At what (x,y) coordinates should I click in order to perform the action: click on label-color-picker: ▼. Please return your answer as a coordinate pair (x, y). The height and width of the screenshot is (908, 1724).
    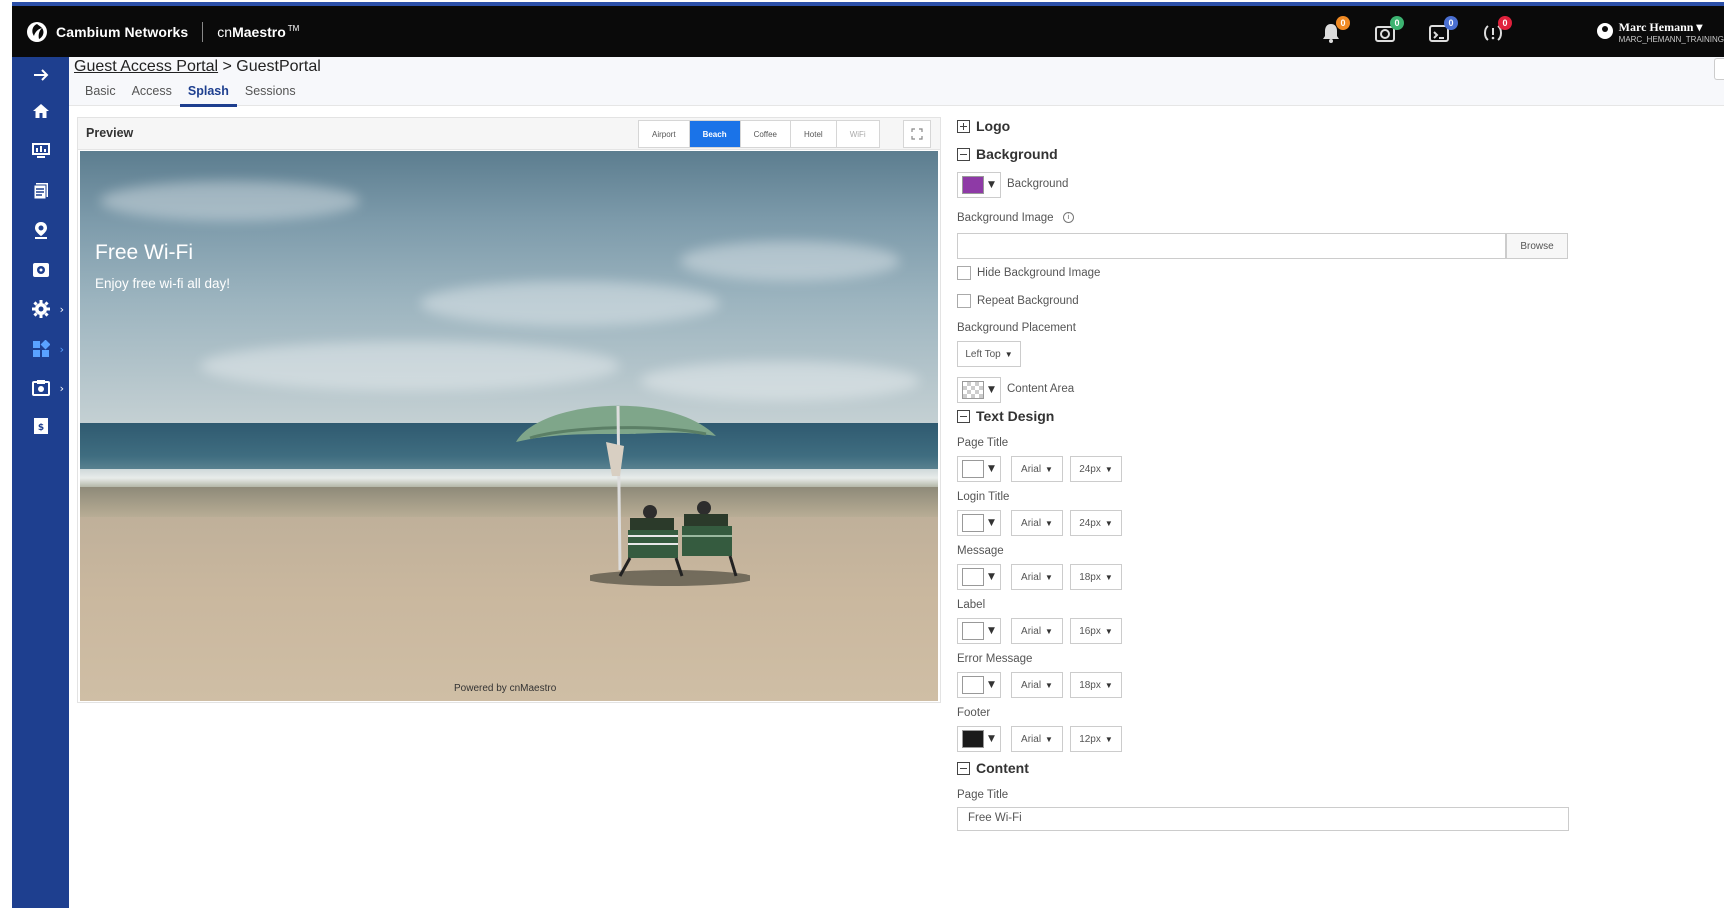
    Looking at the image, I should click on (979, 631).